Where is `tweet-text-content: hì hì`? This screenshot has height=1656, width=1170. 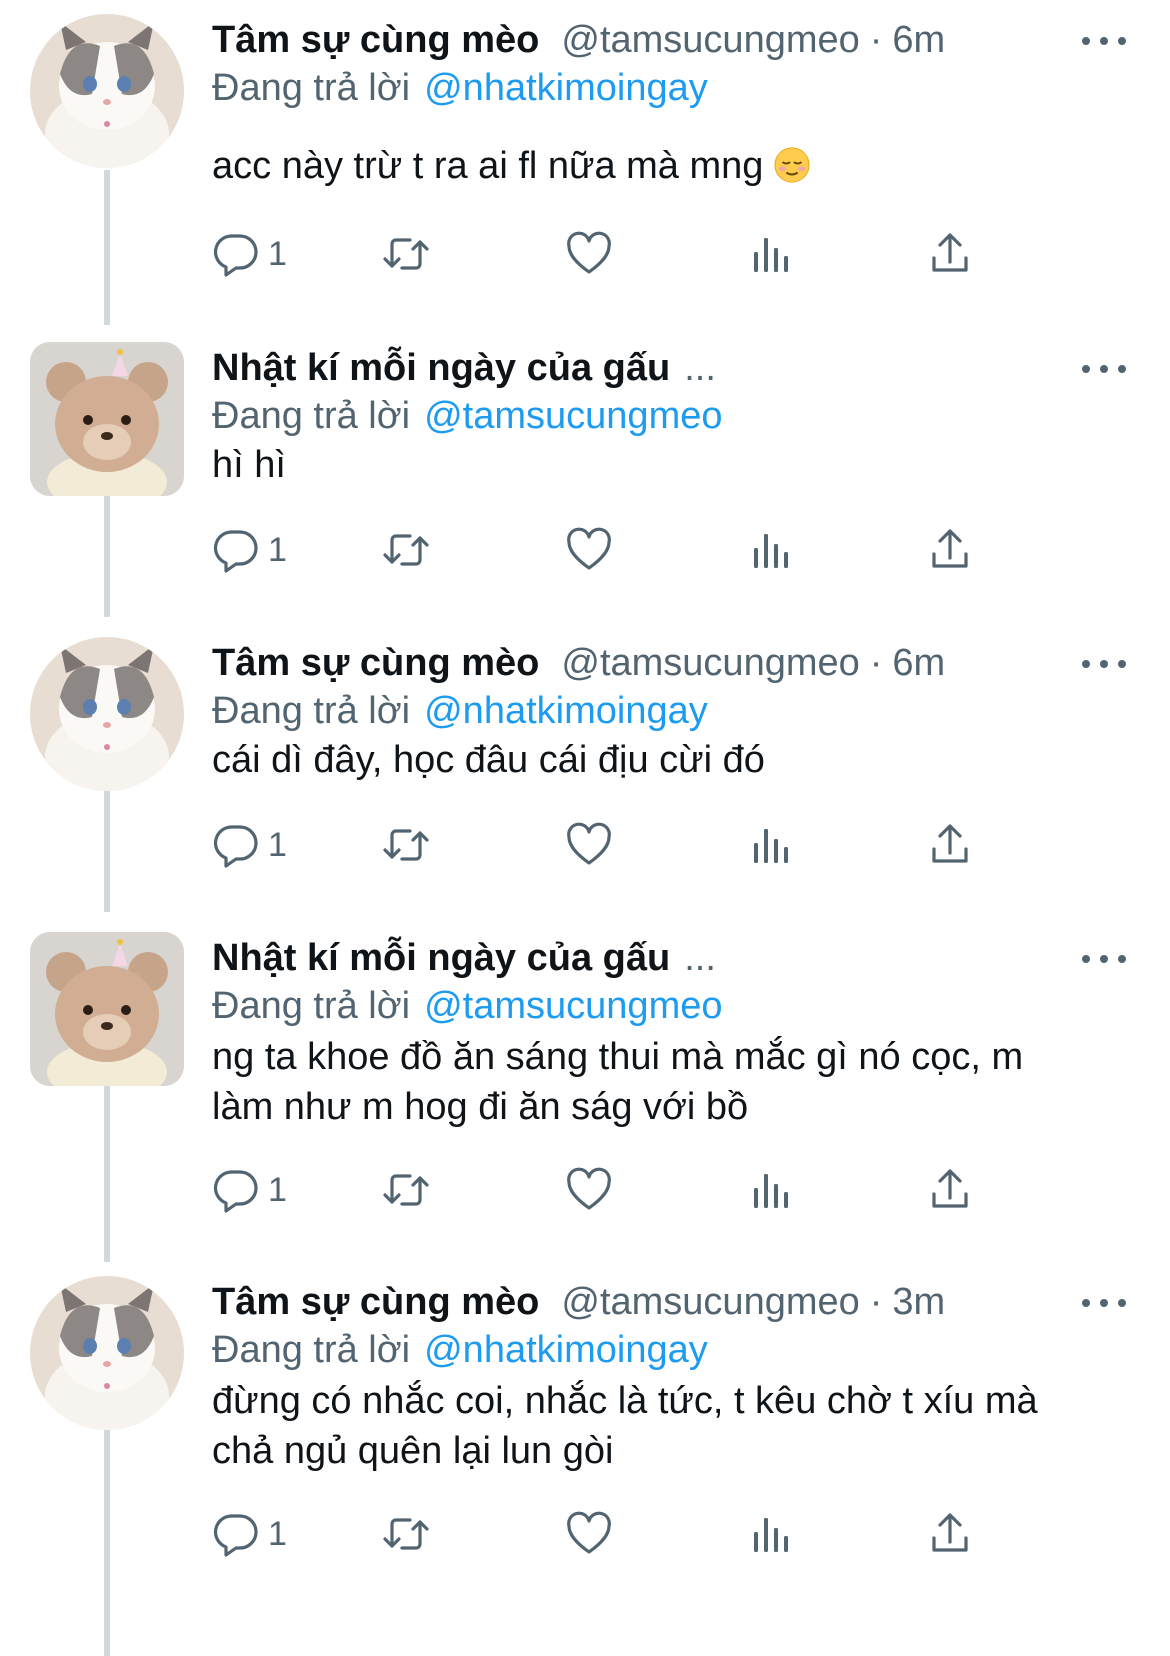 tweet-text-content: hì hì is located at coordinates (249, 465).